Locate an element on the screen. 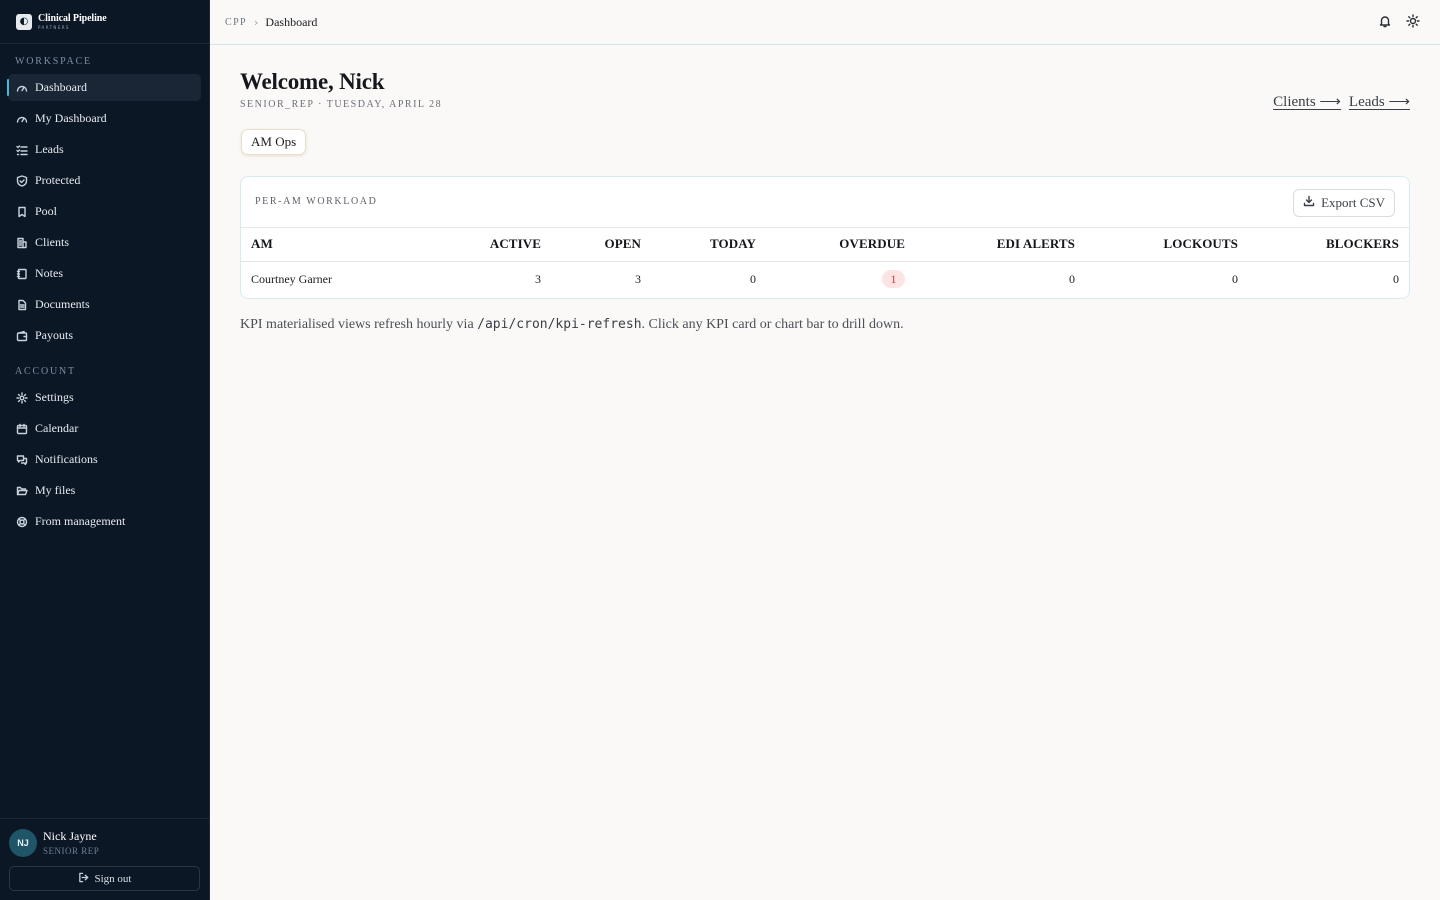 This screenshot has width=1440, height=900. column-header-am: AM is located at coordinates (326, 245).